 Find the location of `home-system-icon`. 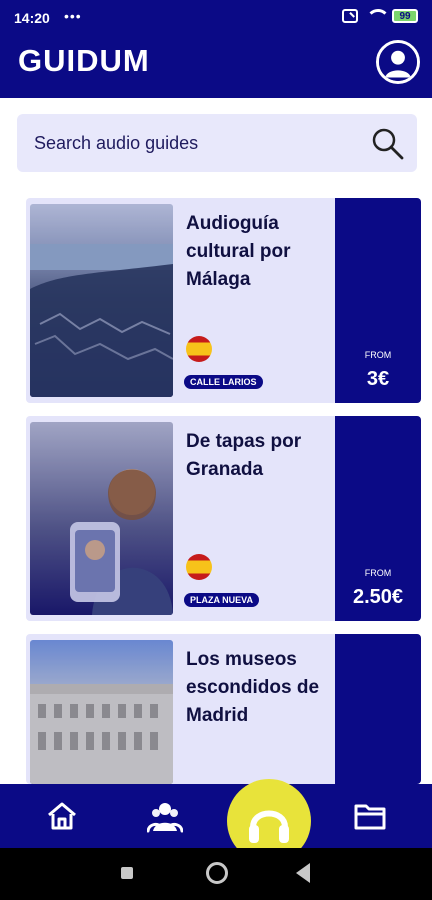

home-system-icon is located at coordinates (217, 873).